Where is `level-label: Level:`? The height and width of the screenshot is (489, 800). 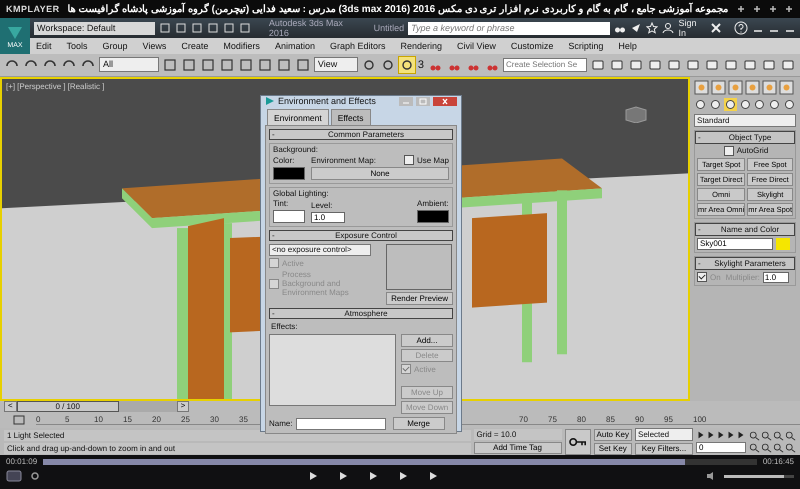
level-label: Level: is located at coordinates (322, 205).